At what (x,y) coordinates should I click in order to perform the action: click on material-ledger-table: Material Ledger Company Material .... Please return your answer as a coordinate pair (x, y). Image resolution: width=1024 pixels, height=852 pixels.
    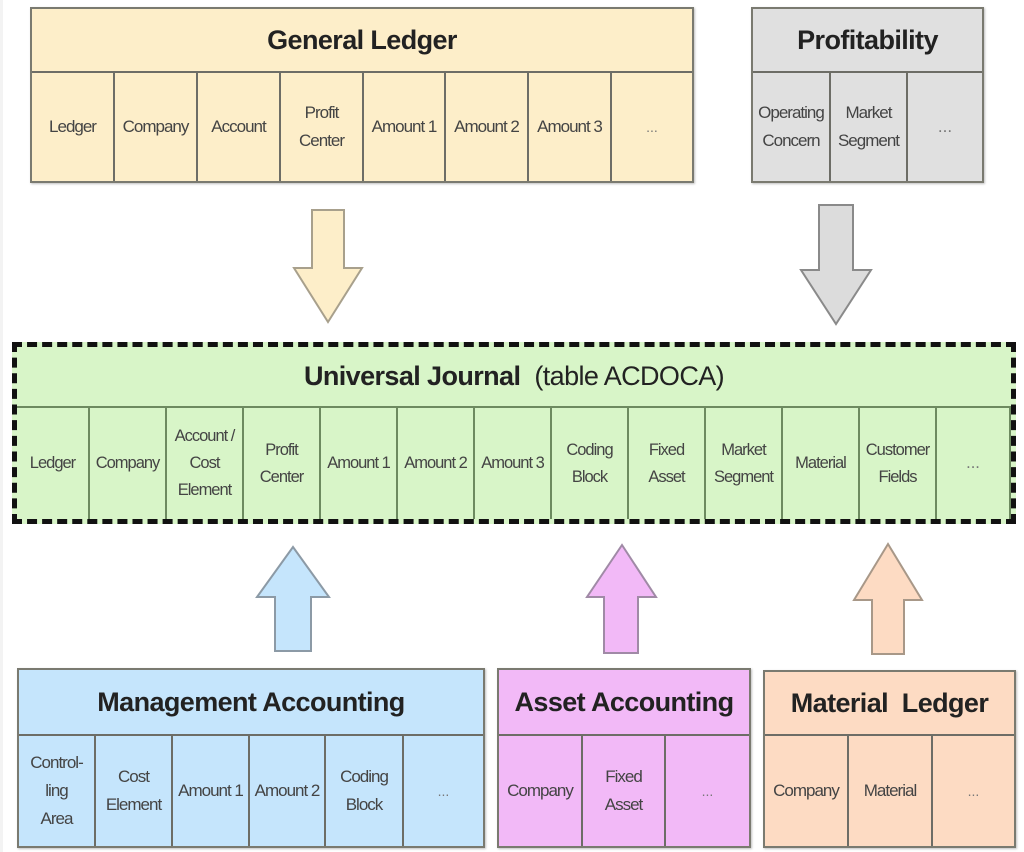
    Looking at the image, I should click on (889, 759).